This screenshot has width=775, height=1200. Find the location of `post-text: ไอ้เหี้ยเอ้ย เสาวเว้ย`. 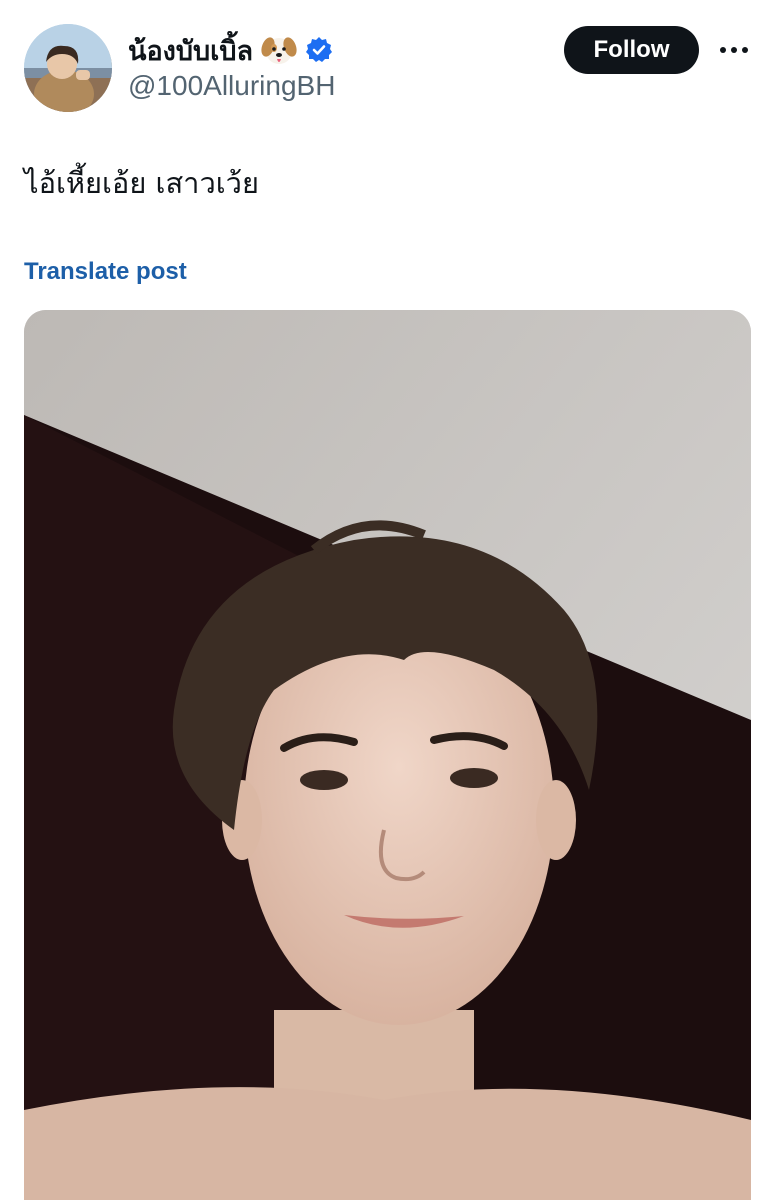

post-text: ไอ้เหี้ยเอ้ย เสาวเว้ย is located at coordinates (141, 183).